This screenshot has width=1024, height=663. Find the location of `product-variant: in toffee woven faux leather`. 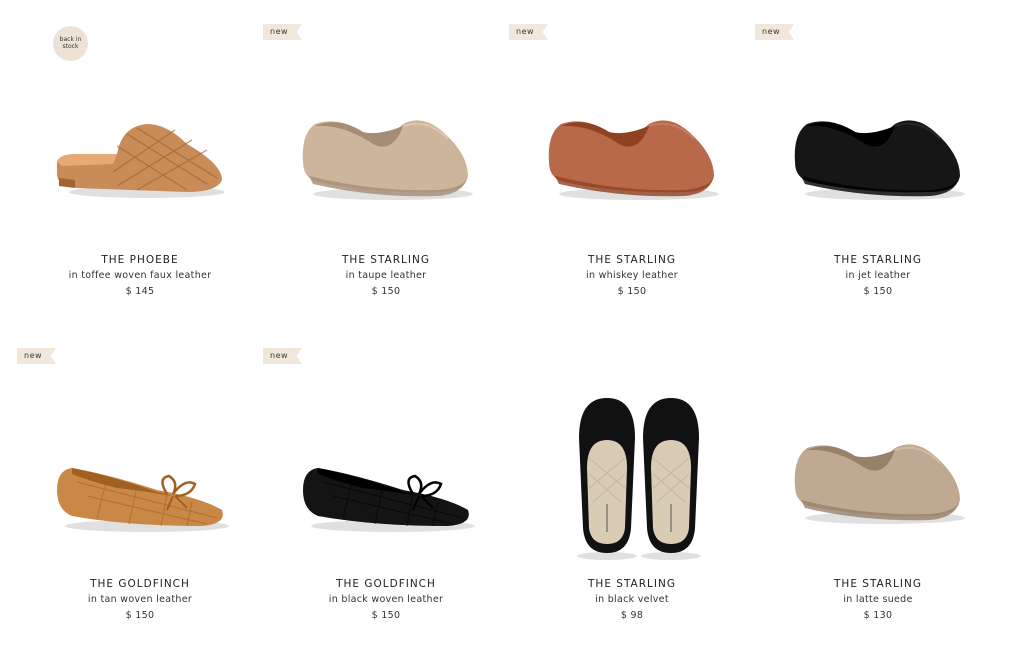

product-variant: in toffee woven faux leather is located at coordinates (140, 275).